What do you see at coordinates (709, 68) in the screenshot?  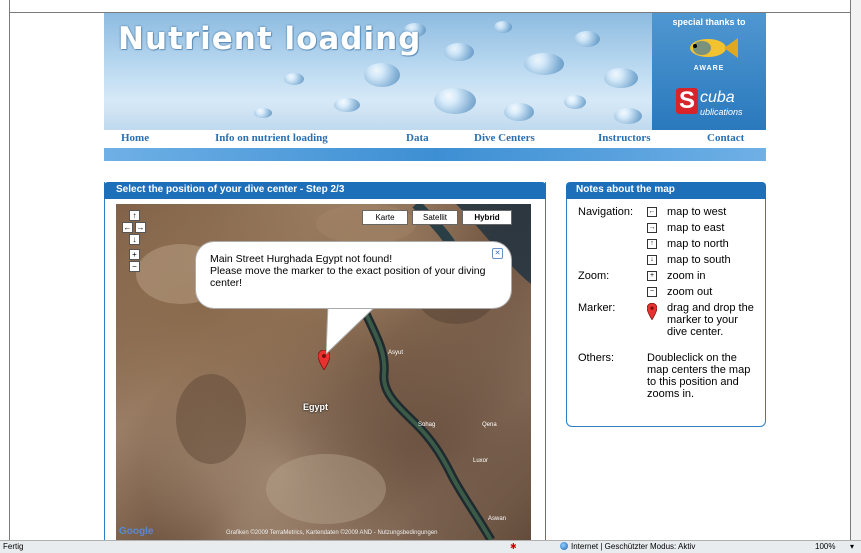 I see `aware-logo: AWARE` at bounding box center [709, 68].